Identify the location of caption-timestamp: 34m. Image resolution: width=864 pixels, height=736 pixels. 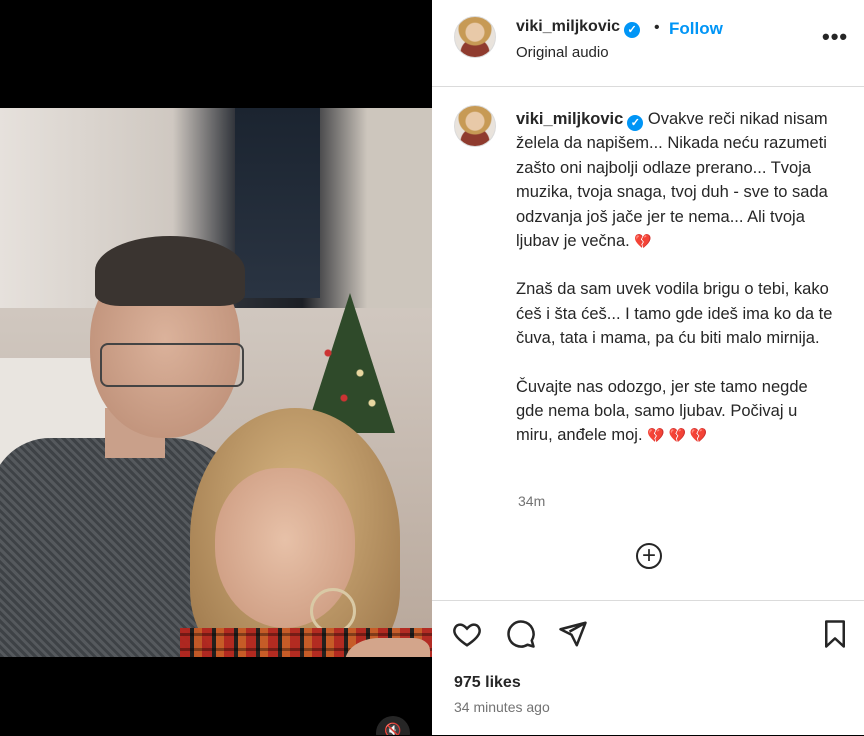
(531, 501).